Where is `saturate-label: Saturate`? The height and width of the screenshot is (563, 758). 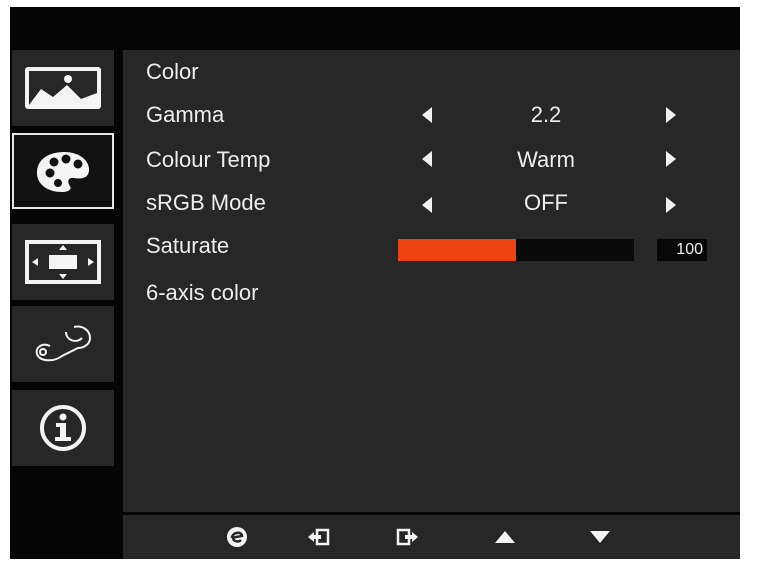
saturate-label: Saturate is located at coordinates (187, 246).